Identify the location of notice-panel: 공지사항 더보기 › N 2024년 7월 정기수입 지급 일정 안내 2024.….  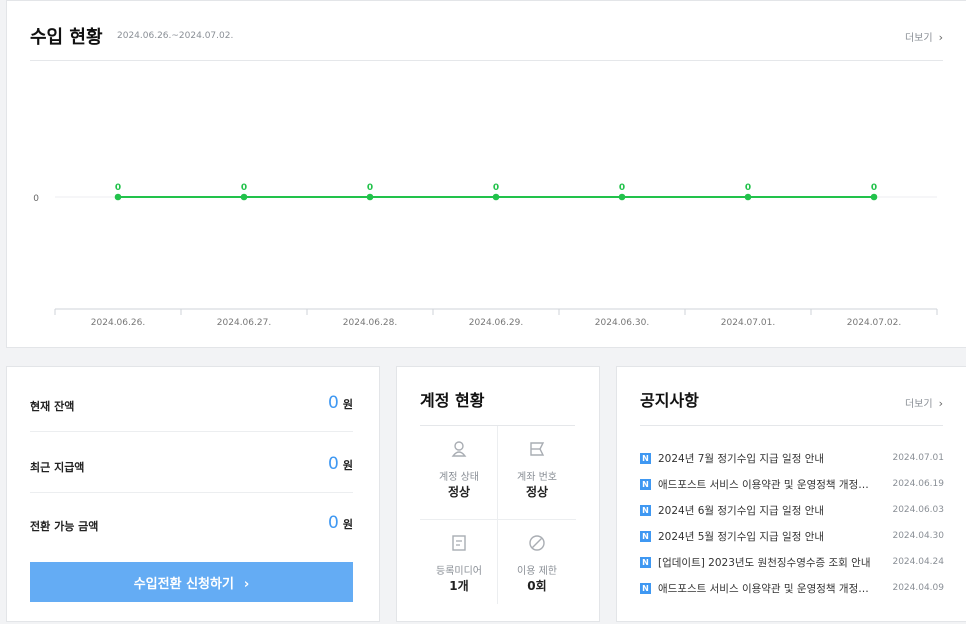
(791, 494).